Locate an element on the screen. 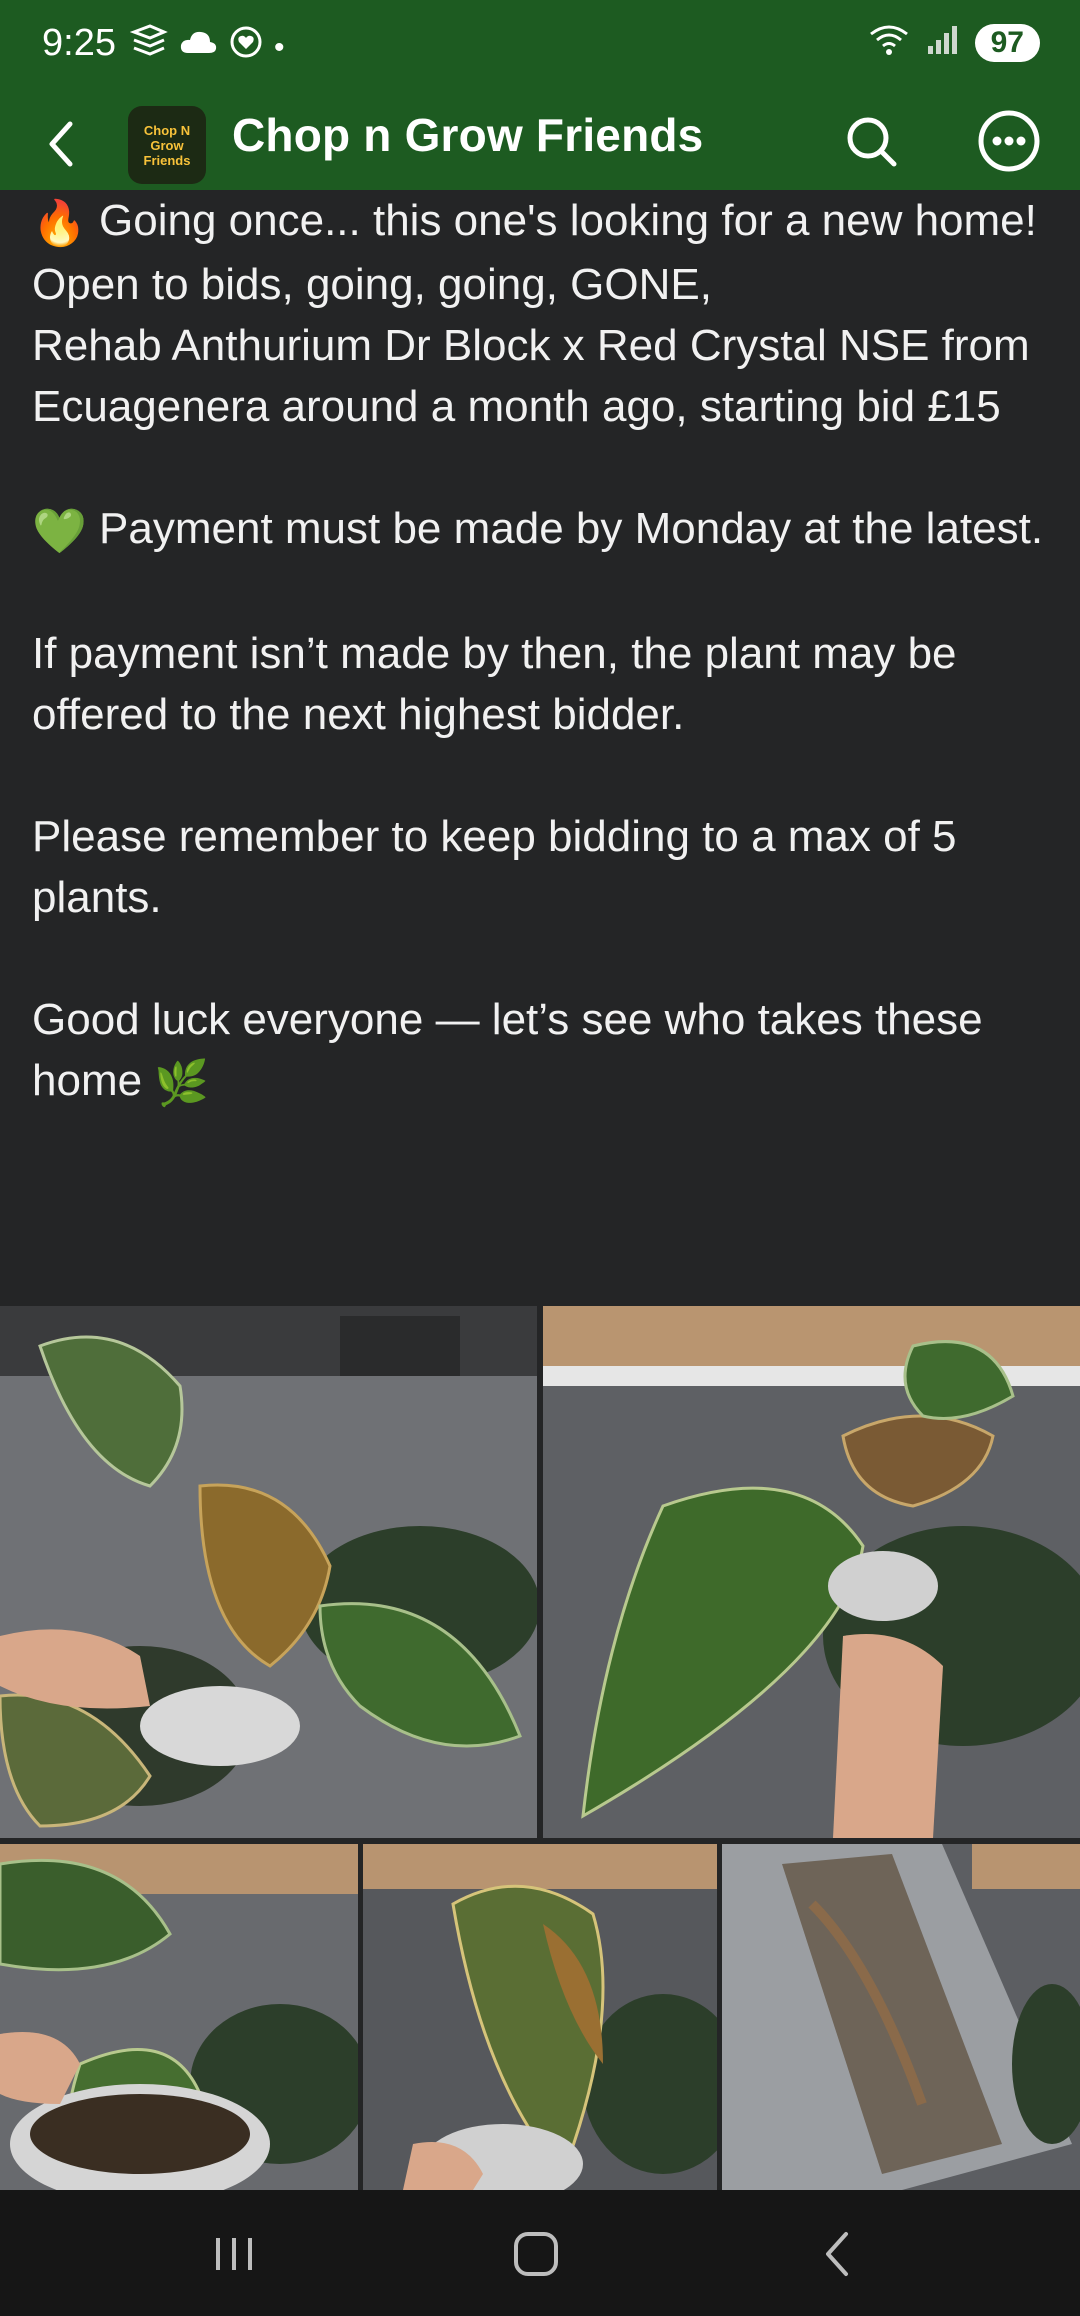  back-button is located at coordinates (63, 144).